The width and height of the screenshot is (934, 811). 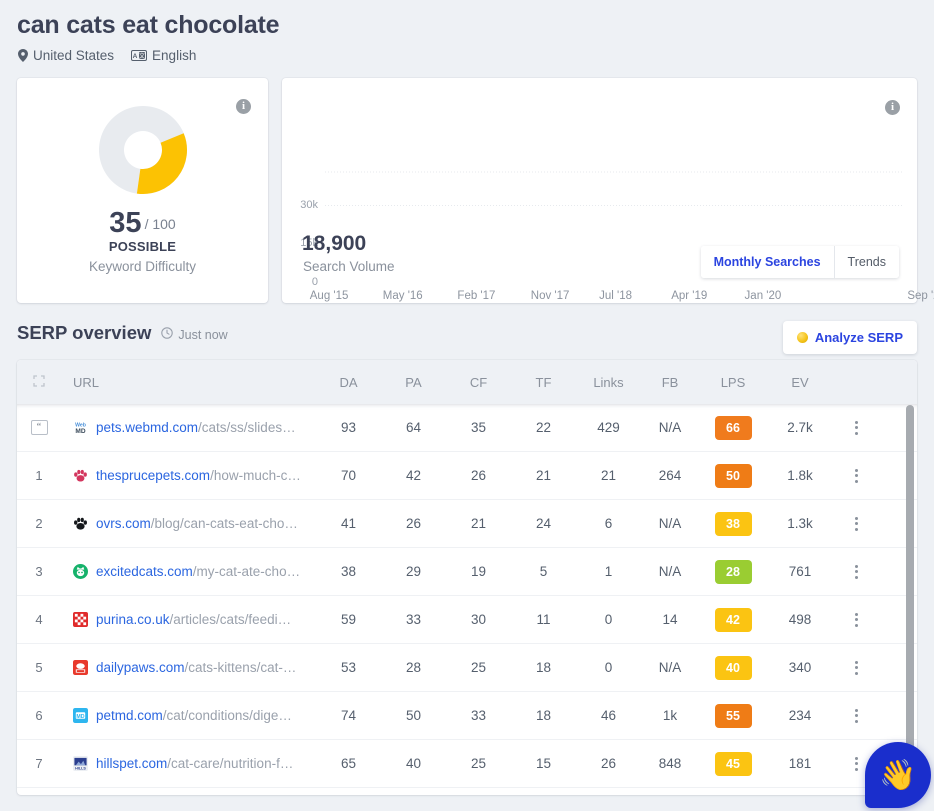 I want to click on analyze-serp-button: Analyze SERP, so click(x=849, y=337).